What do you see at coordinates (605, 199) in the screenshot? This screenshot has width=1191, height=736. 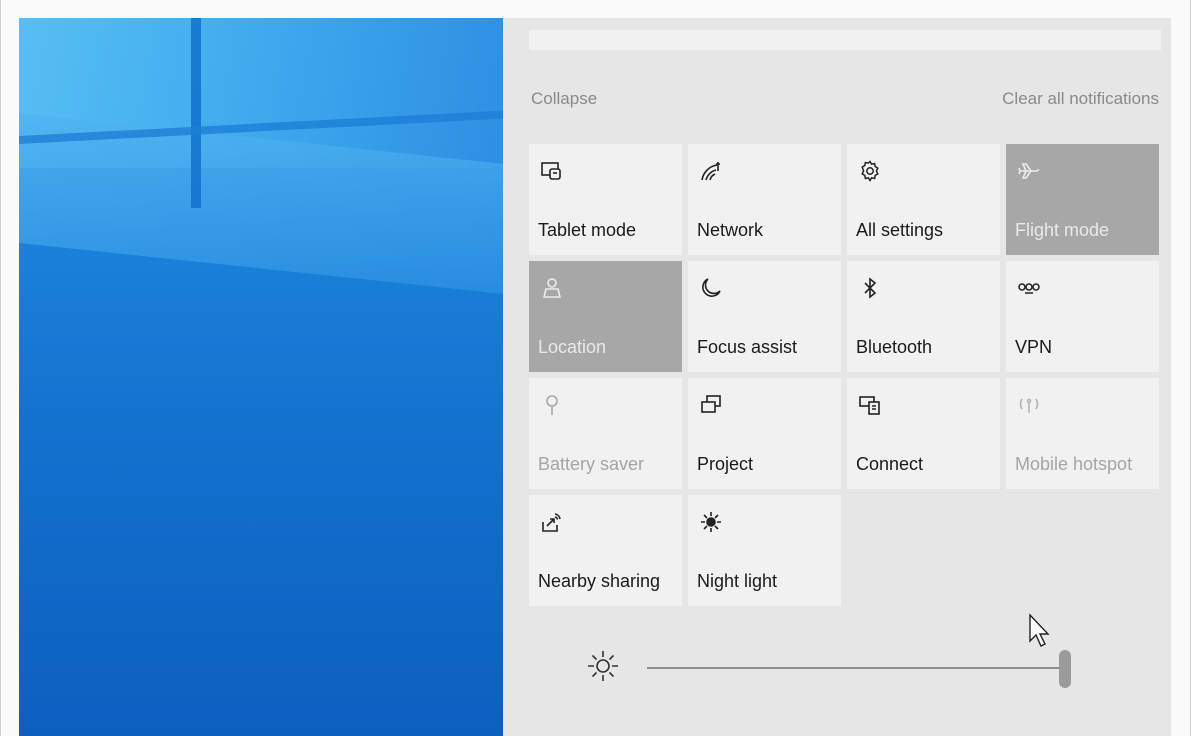 I see `tile-tablet-mode: Tablet mode` at bounding box center [605, 199].